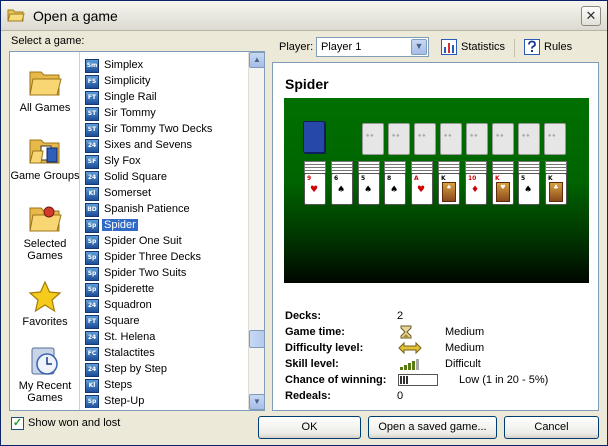 The height and width of the screenshot is (446, 608). I want to click on list-item: ST Sir Tommy, so click(166, 114).